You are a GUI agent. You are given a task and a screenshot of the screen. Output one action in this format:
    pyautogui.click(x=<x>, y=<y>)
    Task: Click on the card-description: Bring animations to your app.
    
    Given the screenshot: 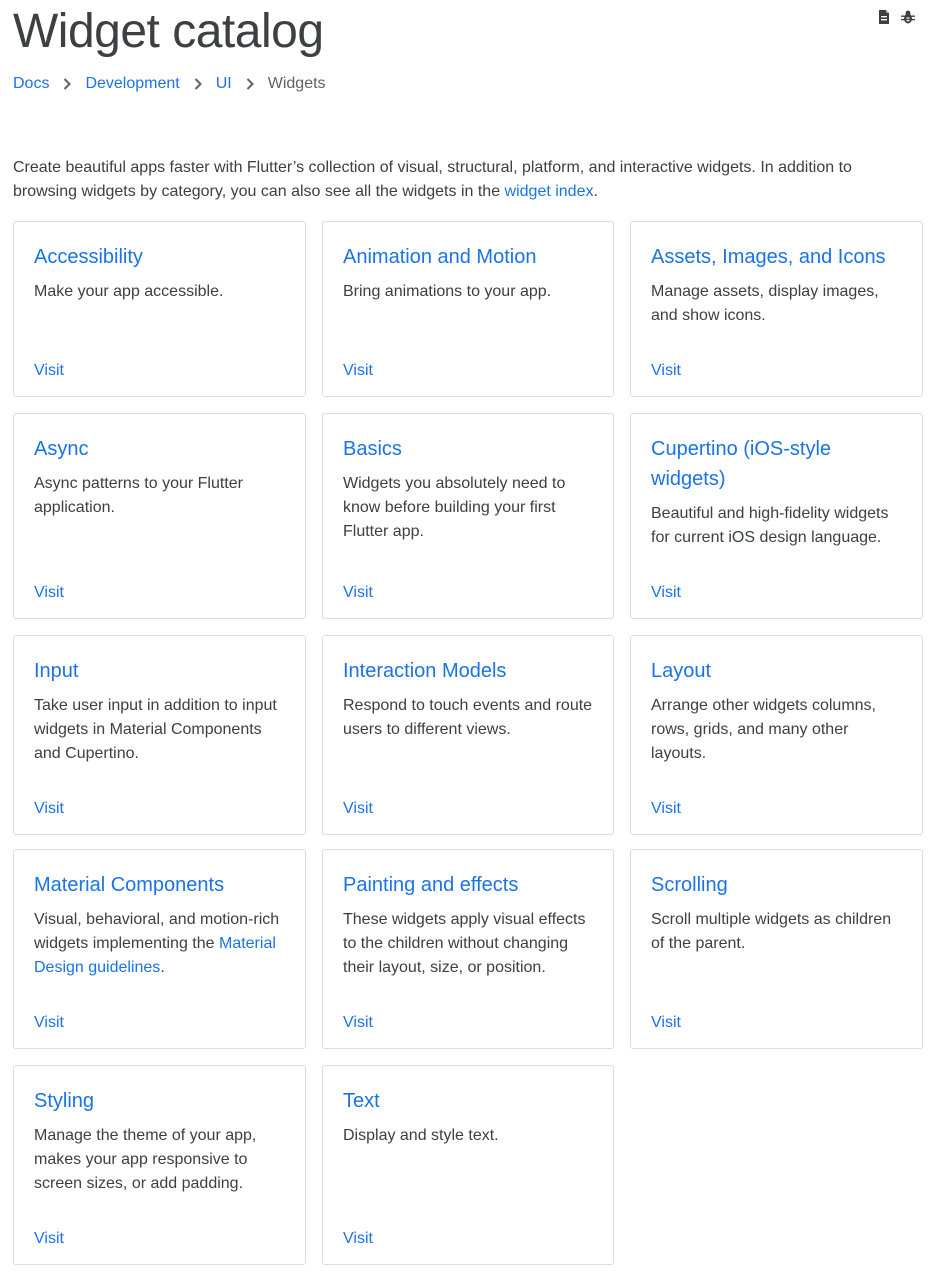 What is the action you would take?
    pyautogui.click(x=447, y=291)
    